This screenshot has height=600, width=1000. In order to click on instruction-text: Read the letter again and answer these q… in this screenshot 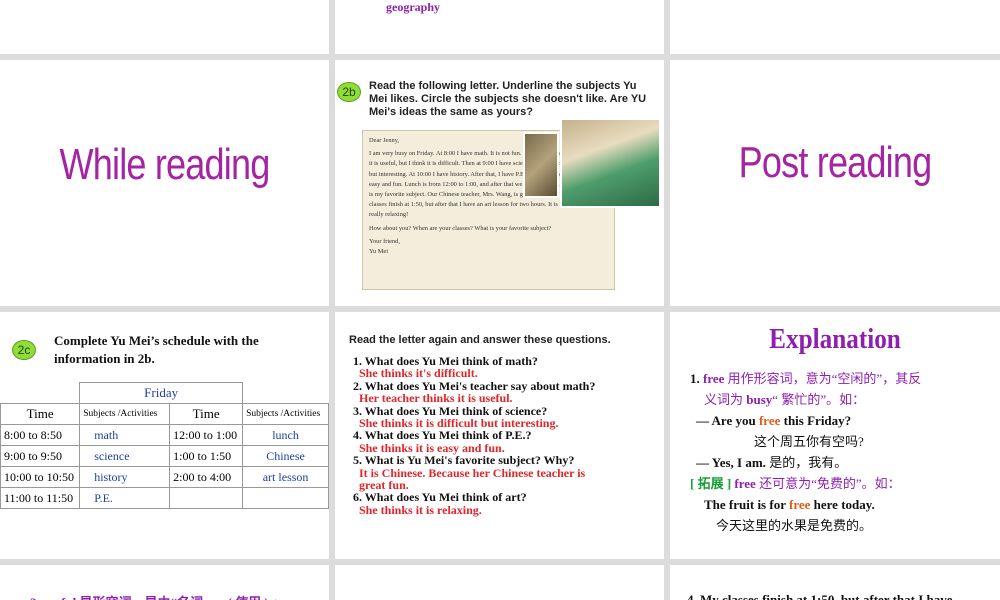, I will do `click(480, 340)`.